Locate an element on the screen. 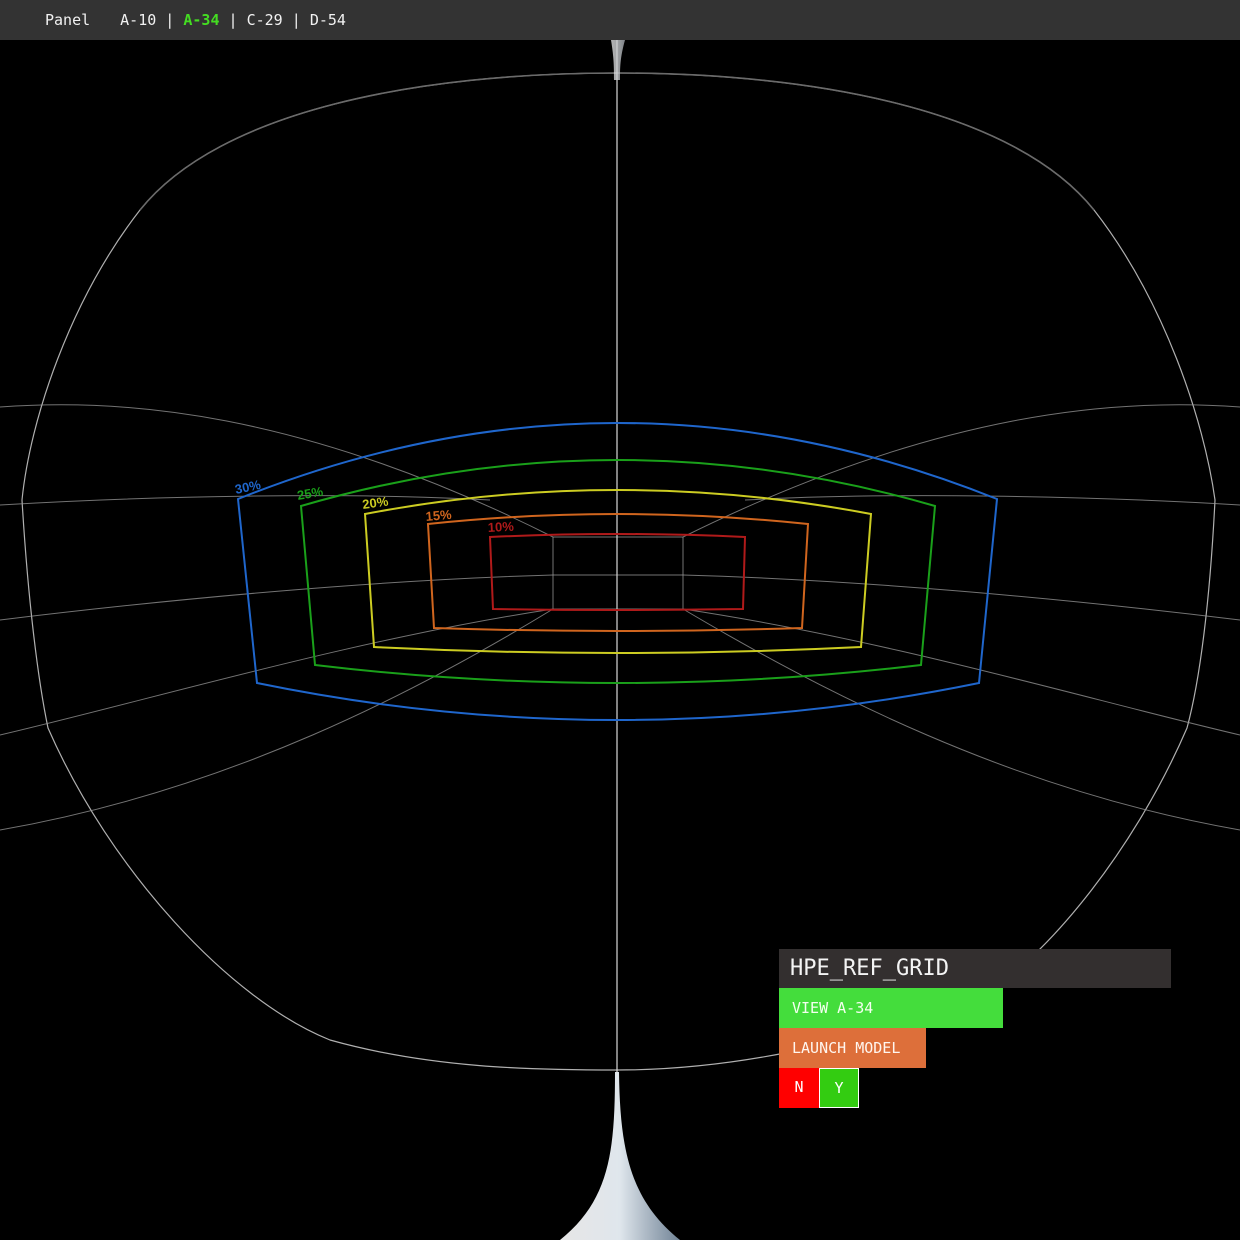  tab-a-34: A-34 is located at coordinates (201, 20).